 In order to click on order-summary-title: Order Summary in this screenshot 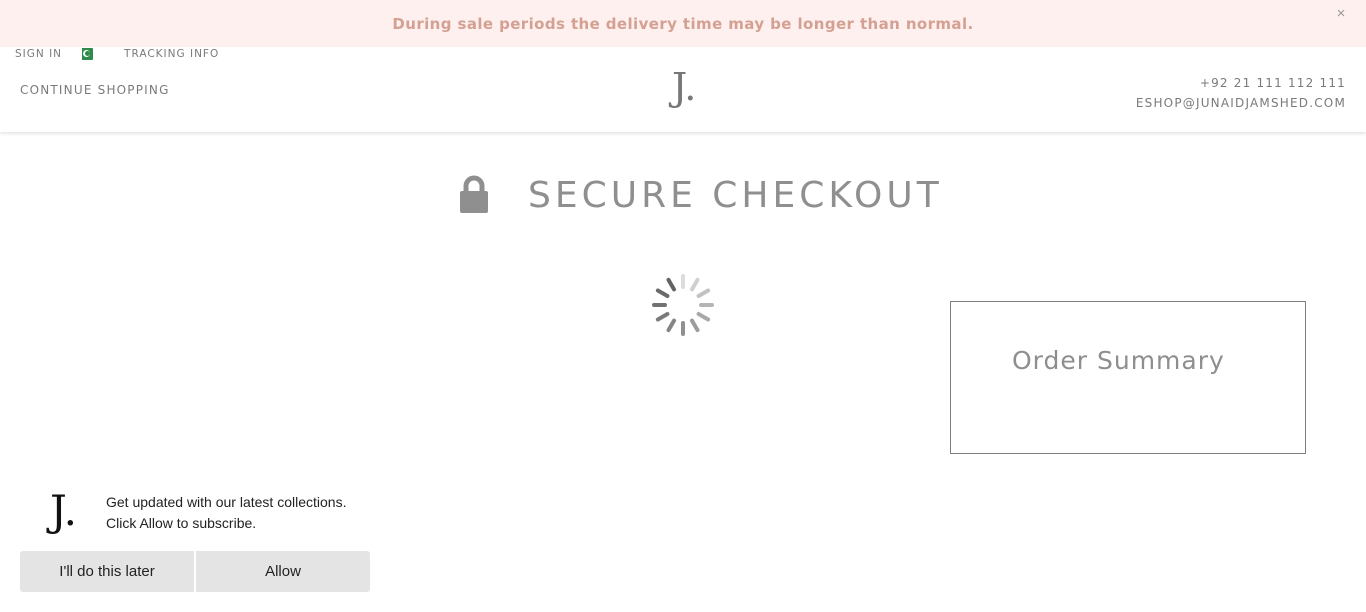, I will do `click(1118, 360)`.